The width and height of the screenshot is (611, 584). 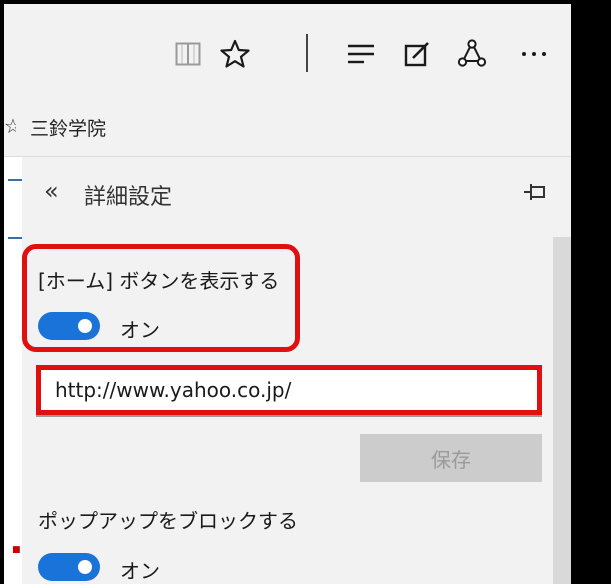 I want to click on favorites-bar: ☆ 三鈴学院, so click(x=287, y=128).